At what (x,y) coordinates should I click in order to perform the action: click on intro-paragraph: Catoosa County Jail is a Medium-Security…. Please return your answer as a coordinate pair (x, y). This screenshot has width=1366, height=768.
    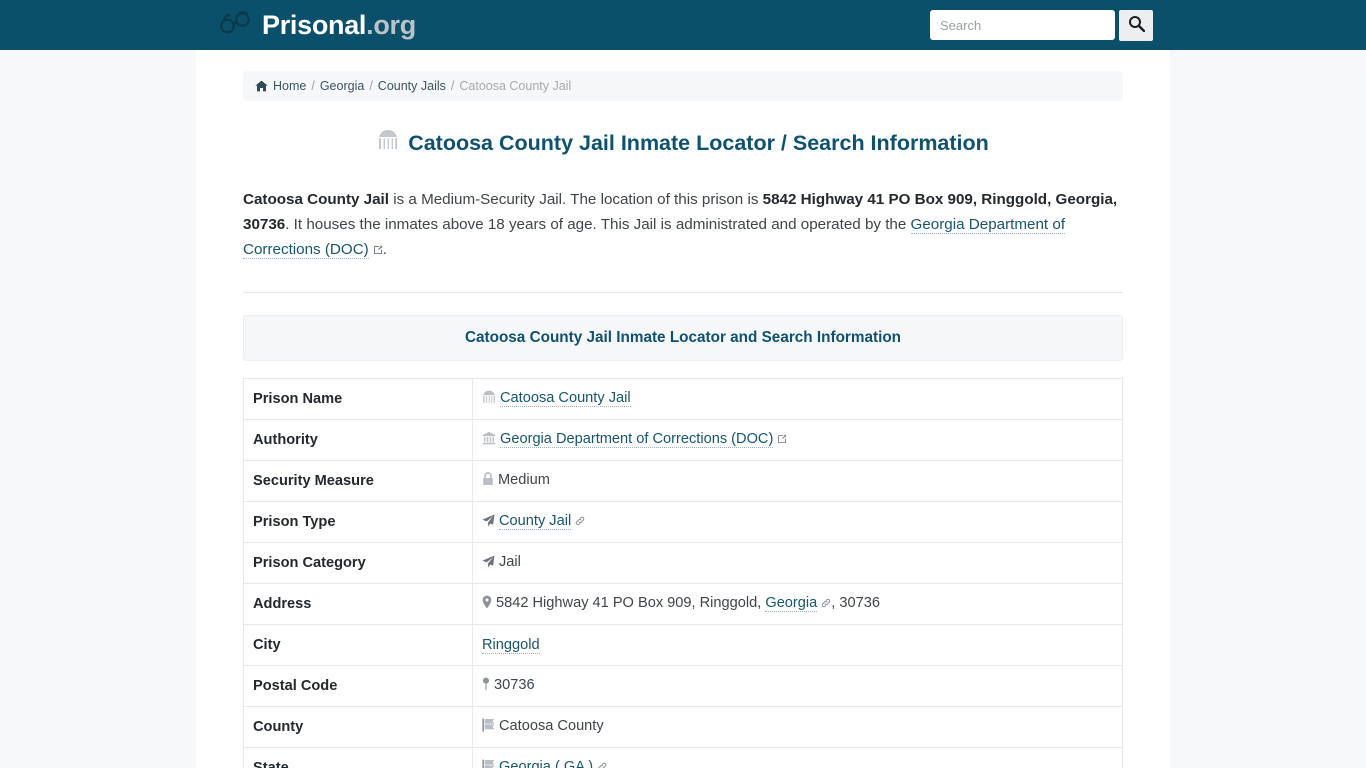
    Looking at the image, I should click on (683, 225).